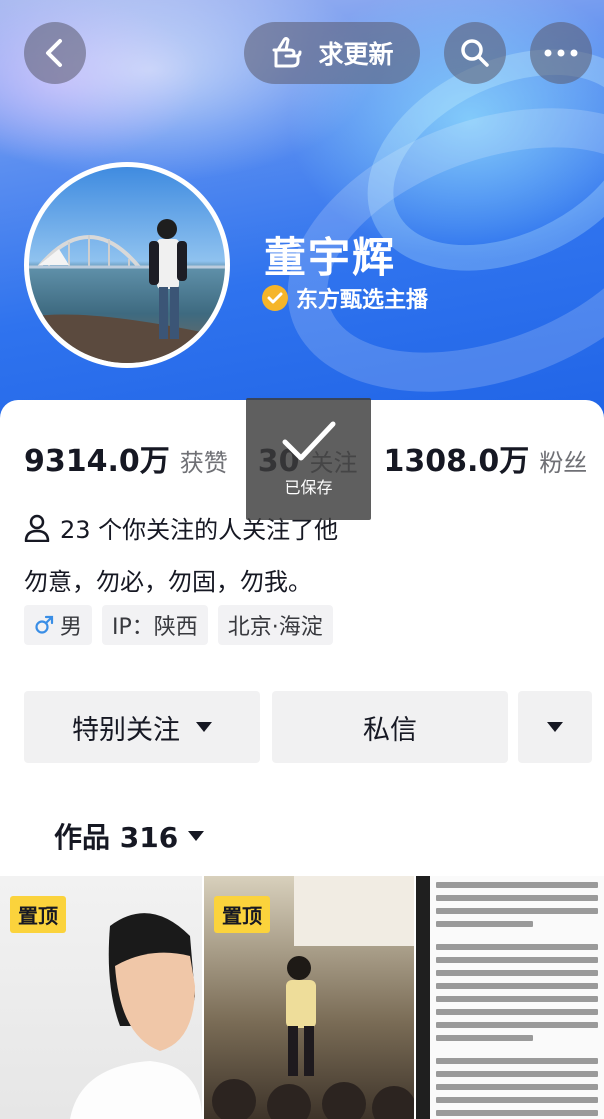 Image resolution: width=604 pixels, height=1119 pixels. I want to click on avatar, so click(127, 265).